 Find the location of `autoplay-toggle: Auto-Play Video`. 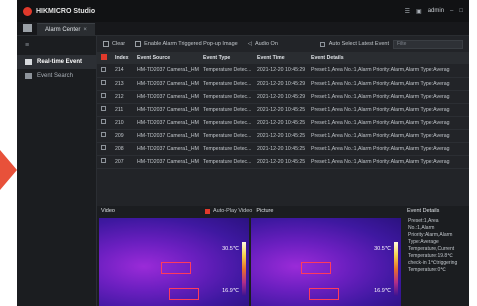

autoplay-toggle: Auto-Play Video is located at coordinates (228, 211).